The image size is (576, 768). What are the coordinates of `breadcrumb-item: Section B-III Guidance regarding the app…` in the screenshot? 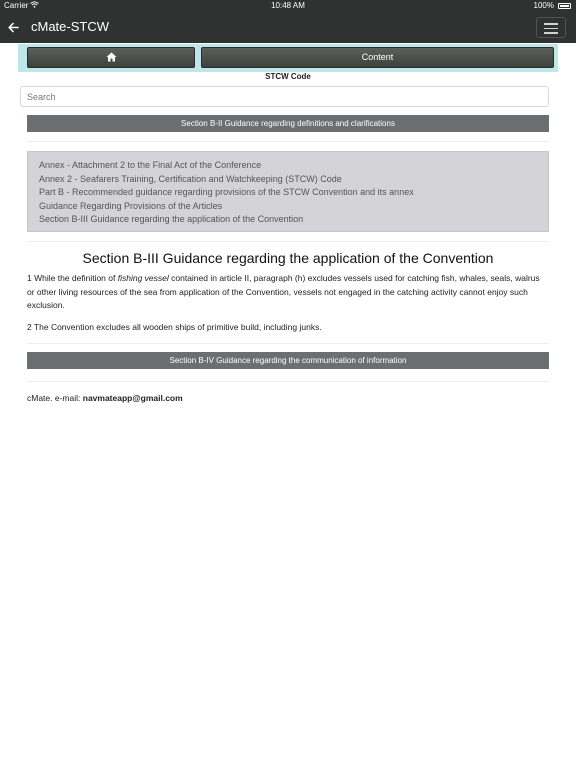 It's located at (288, 220).